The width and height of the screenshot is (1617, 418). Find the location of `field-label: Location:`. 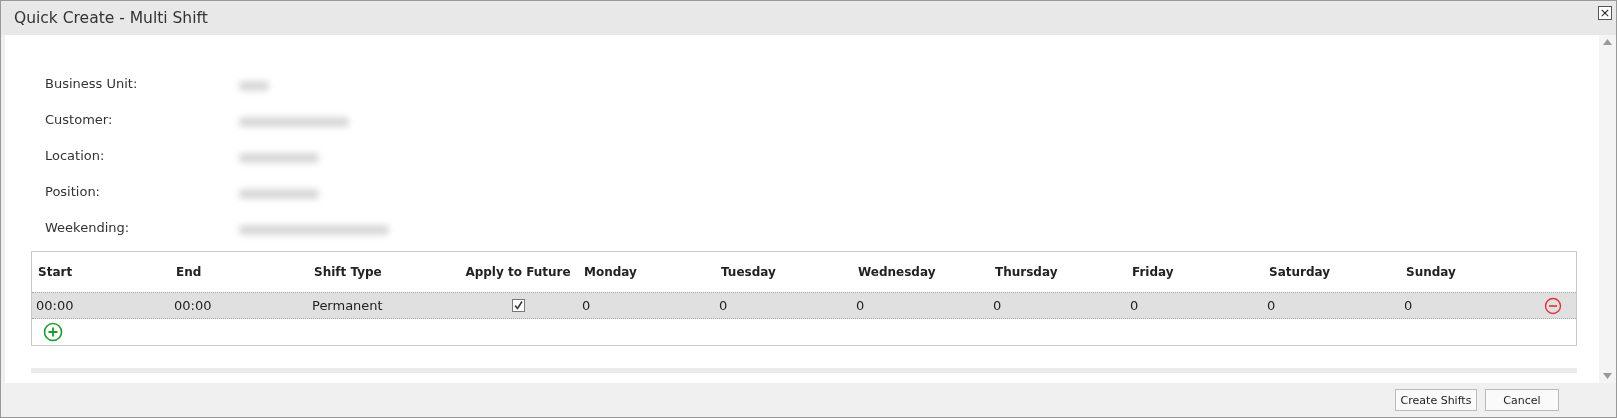

field-label: Location: is located at coordinates (75, 155).